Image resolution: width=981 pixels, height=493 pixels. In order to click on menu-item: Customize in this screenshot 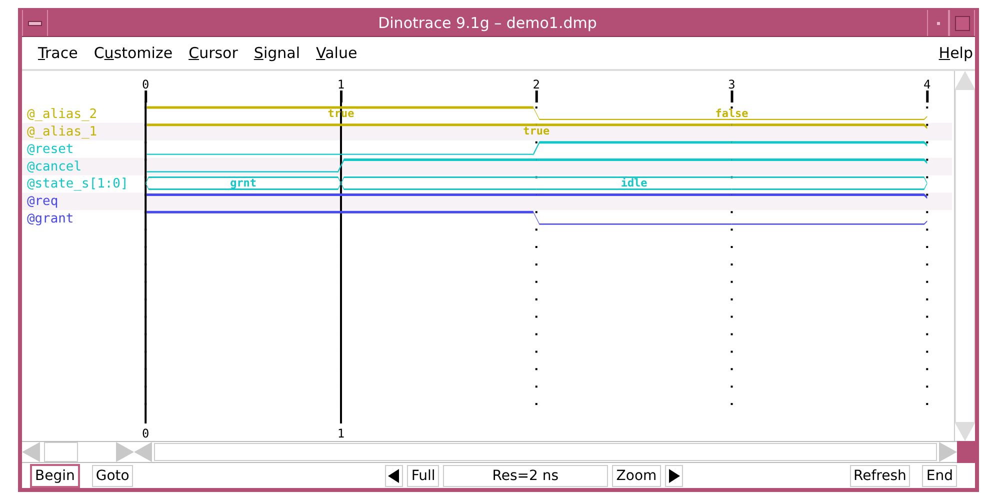, I will do `click(133, 53)`.